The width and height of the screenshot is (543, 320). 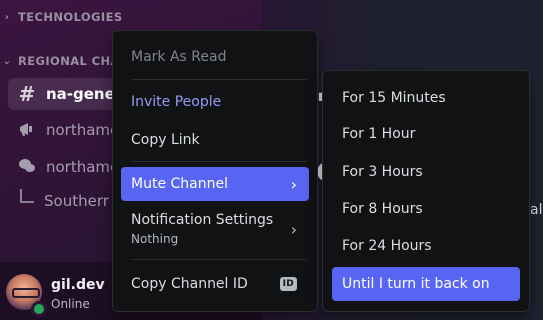 I want to click on menu-item-label: For 15 Minutes, so click(x=394, y=98).